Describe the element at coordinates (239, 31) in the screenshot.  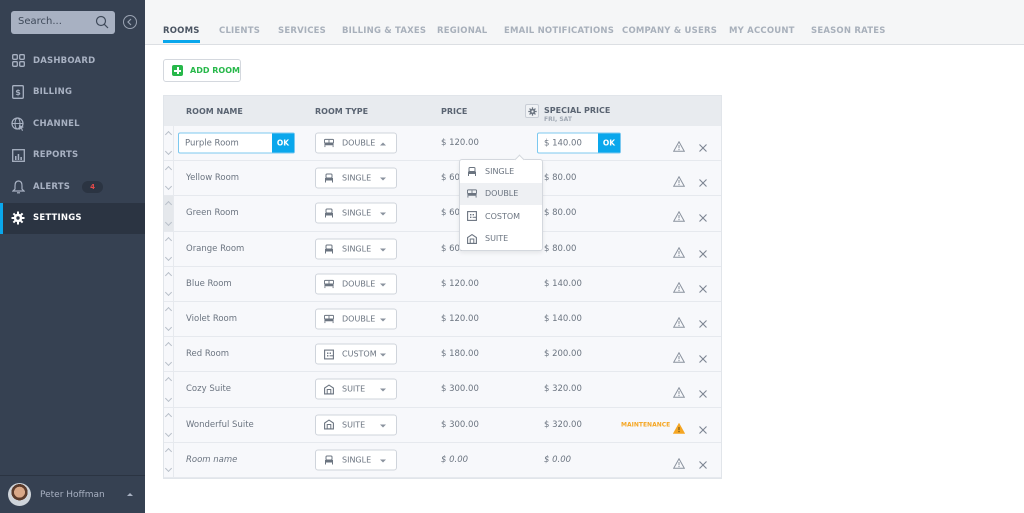
I see `tab-clients: CLIENTS` at that location.